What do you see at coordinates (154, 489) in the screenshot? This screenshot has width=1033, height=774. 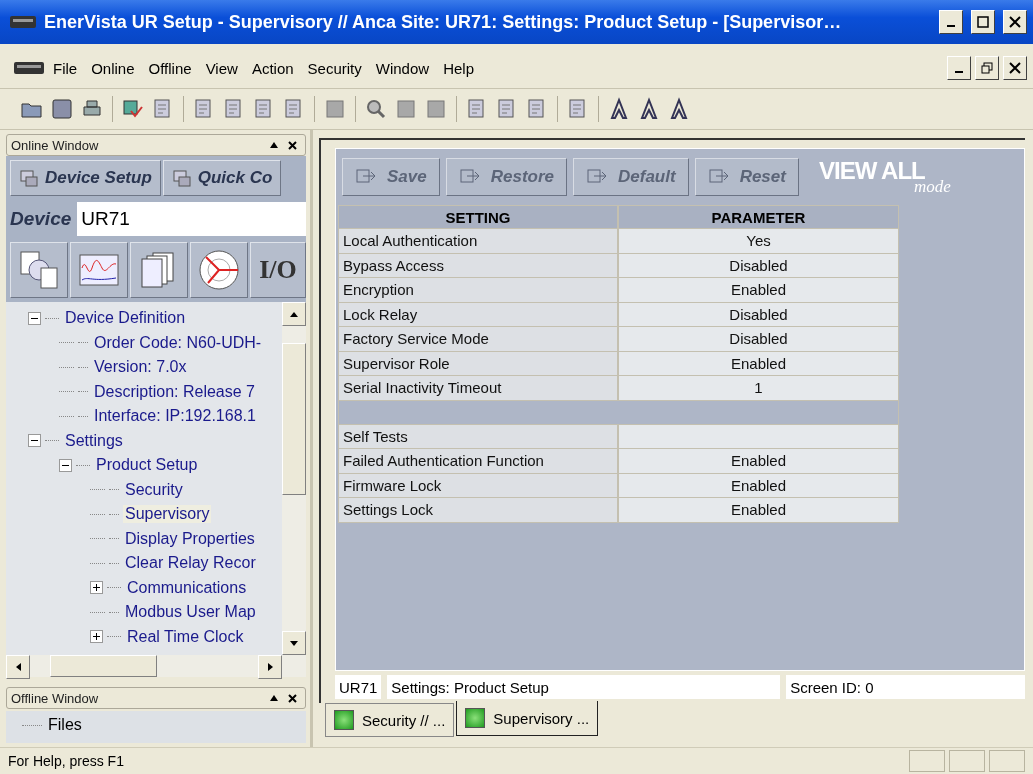 I see `tree-item: Security` at bounding box center [154, 489].